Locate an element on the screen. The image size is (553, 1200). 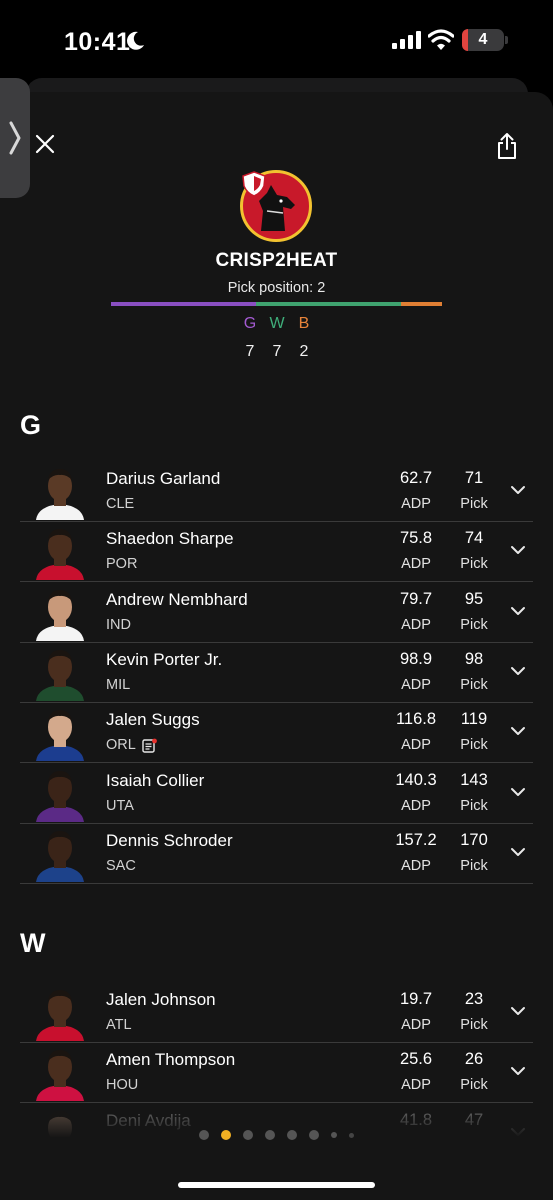
player-team: POR is located at coordinates (122, 564).